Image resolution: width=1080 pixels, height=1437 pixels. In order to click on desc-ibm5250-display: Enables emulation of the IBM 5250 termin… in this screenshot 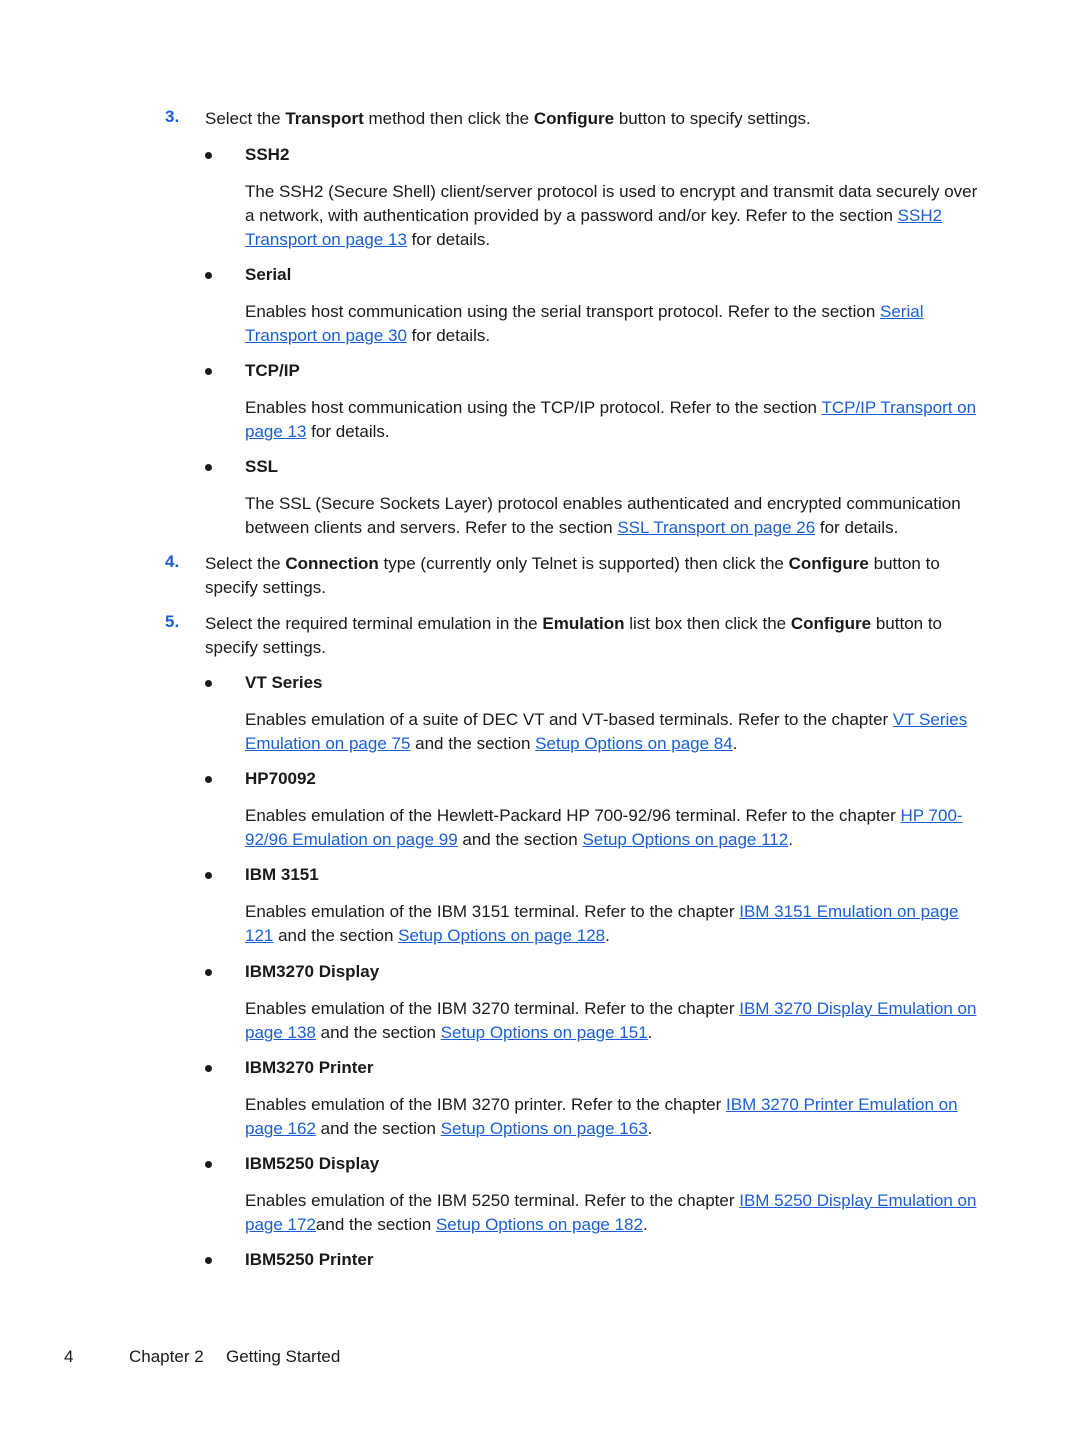, I will do `click(611, 1212)`.